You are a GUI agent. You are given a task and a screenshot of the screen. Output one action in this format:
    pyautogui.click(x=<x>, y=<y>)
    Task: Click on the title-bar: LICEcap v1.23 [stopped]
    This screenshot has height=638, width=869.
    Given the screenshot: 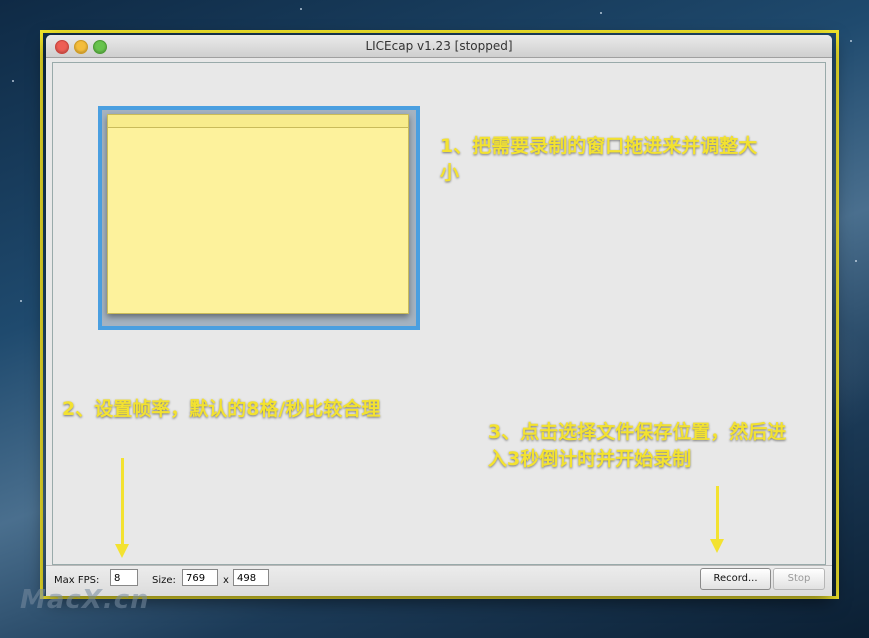 What is the action you would take?
    pyautogui.click(x=439, y=46)
    